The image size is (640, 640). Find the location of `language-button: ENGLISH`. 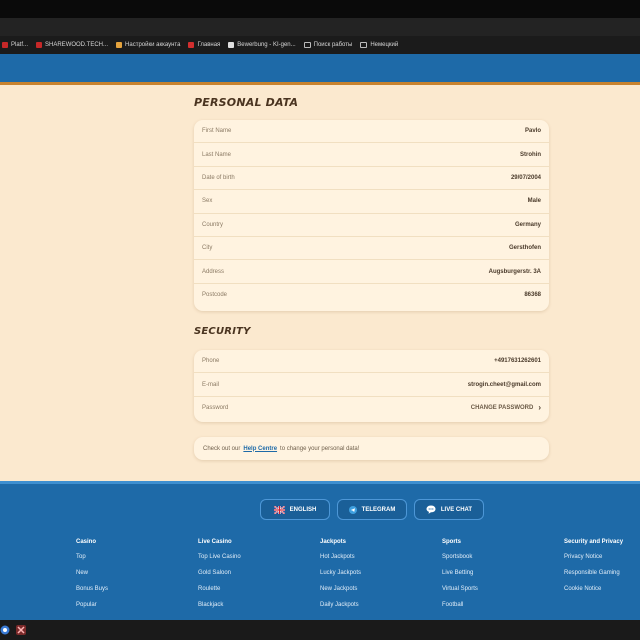

language-button: ENGLISH is located at coordinates (295, 509).